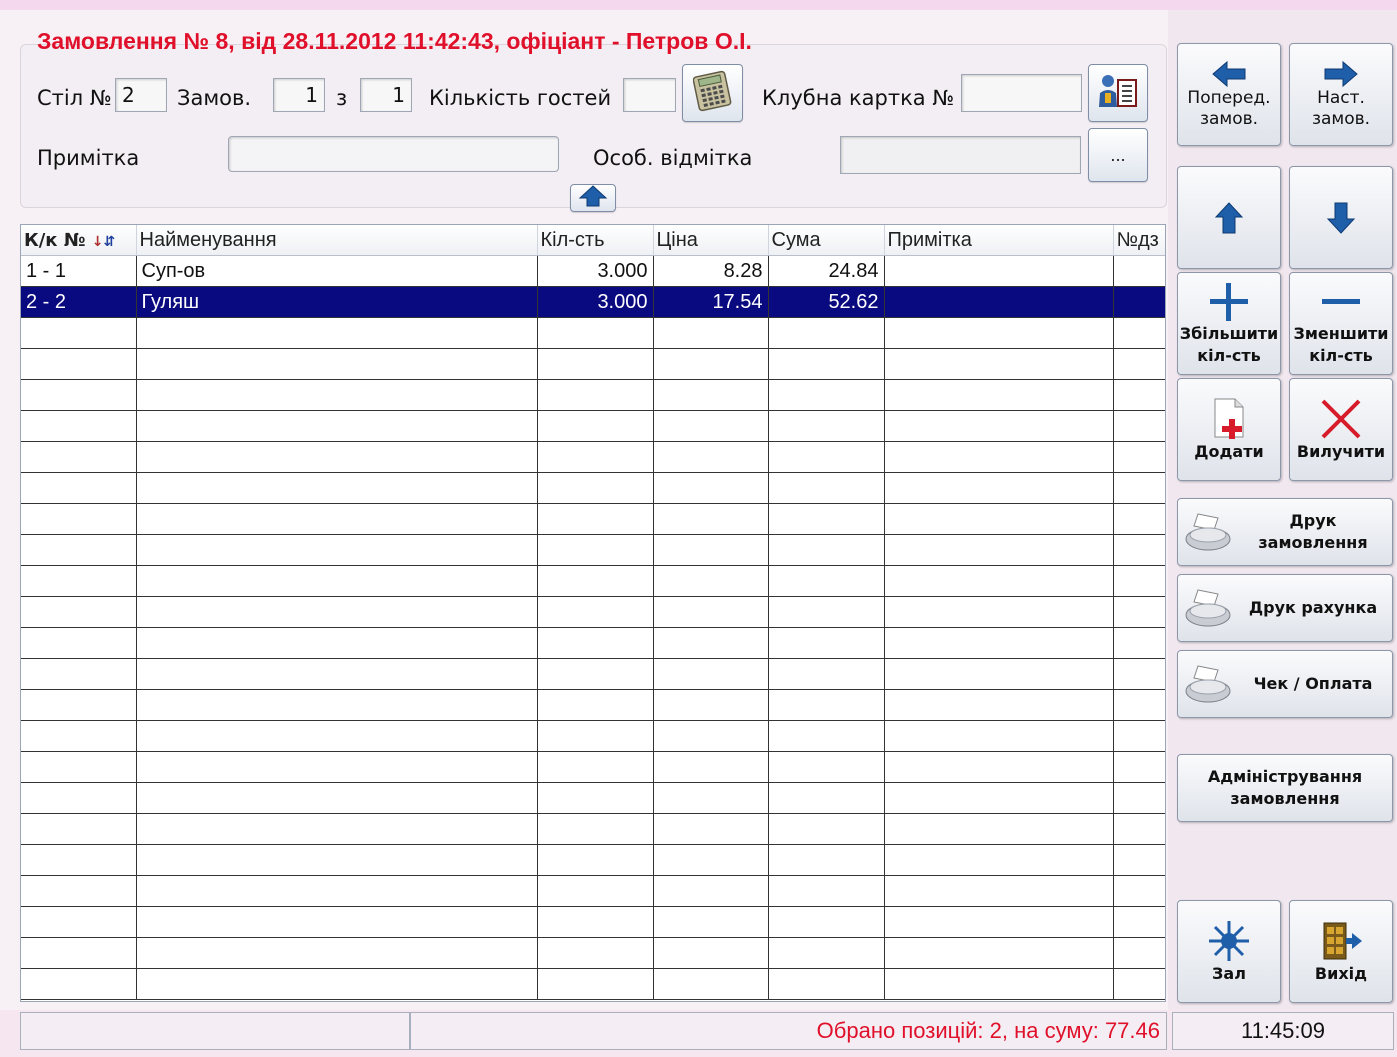  I want to click on hall-button: Зал, so click(1229, 951).